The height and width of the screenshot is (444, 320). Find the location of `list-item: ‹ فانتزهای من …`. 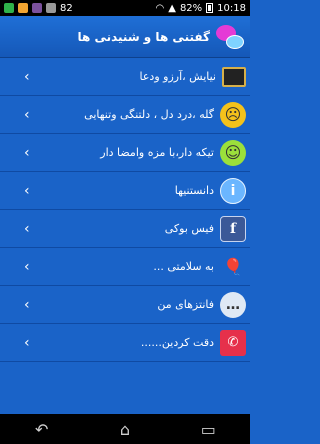

list-item: ‹ فانتزهای من … is located at coordinates (125, 305).